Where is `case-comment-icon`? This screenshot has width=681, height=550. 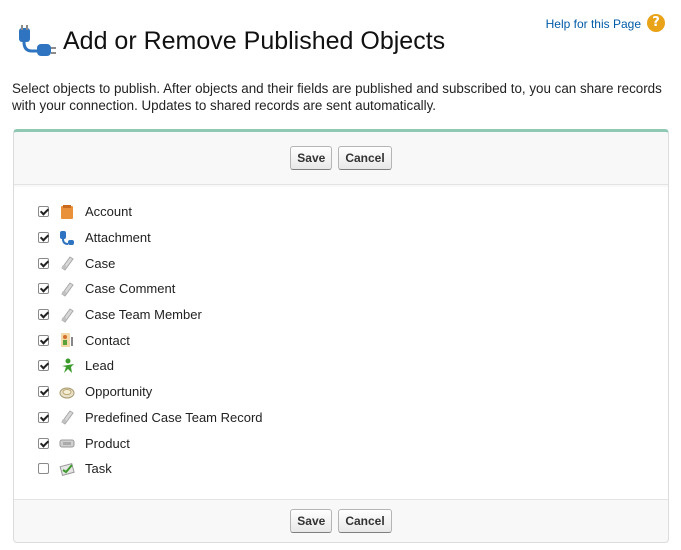
case-comment-icon is located at coordinates (67, 289).